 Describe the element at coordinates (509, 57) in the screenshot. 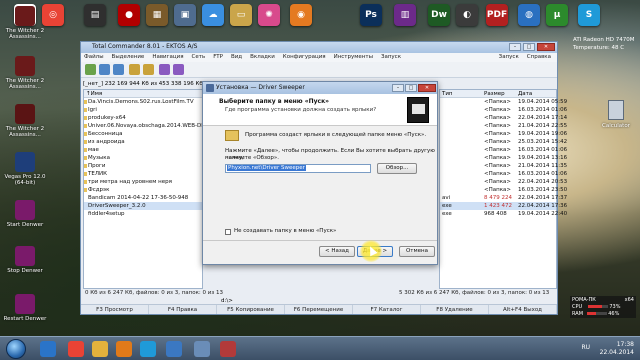

I see `menu-launch-right: Запуск` at that location.